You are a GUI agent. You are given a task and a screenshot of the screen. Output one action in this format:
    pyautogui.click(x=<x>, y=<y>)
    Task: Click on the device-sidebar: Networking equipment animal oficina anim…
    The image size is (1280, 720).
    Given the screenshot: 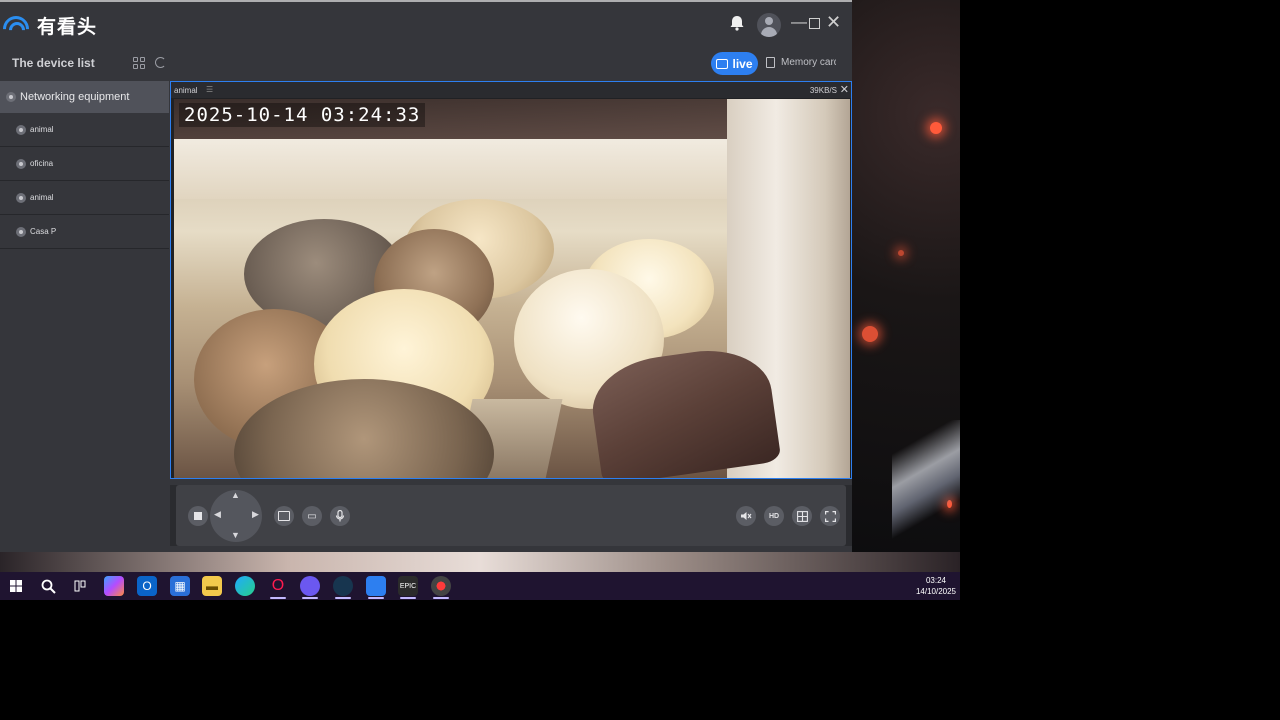 What is the action you would take?
    pyautogui.click(x=84, y=316)
    